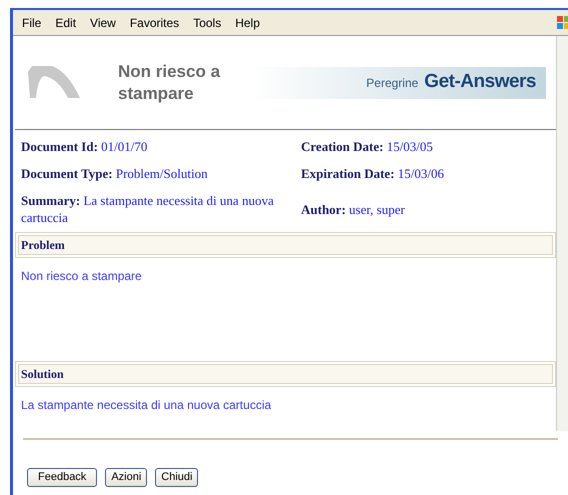 This screenshot has height=495, width=568. I want to click on menu-item: View, so click(103, 23).